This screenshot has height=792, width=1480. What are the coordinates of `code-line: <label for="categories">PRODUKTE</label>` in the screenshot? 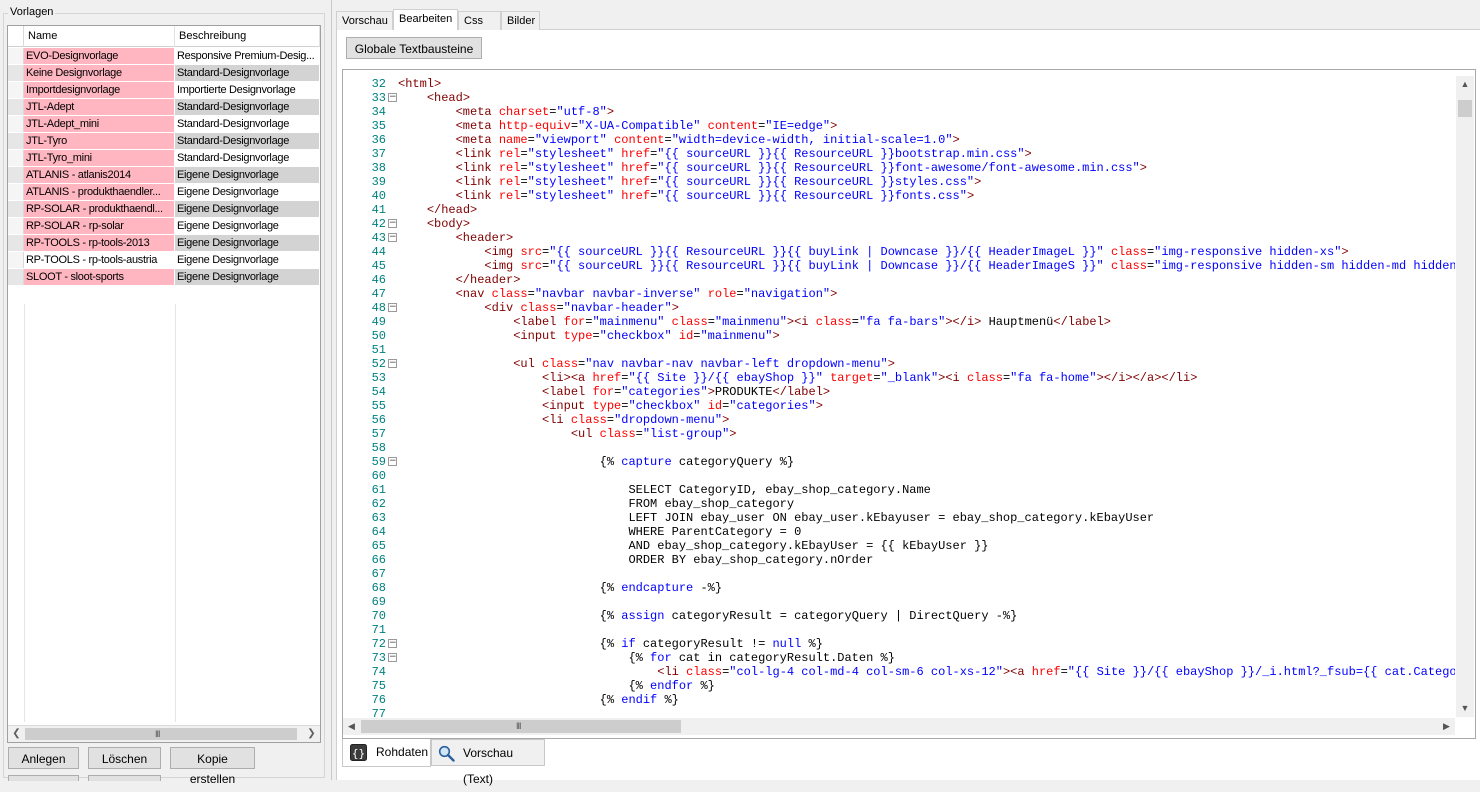 It's located at (614, 392).